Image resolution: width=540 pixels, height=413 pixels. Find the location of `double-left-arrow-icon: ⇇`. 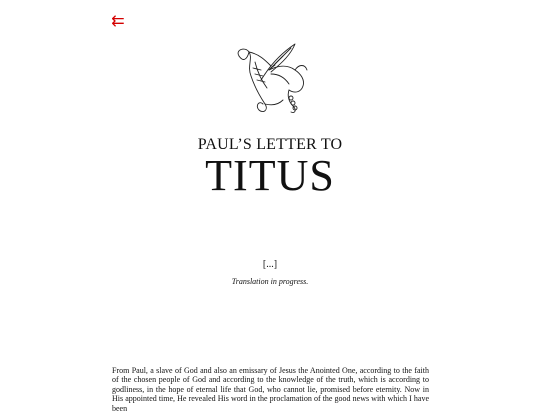

double-left-arrow-icon: ⇇ is located at coordinates (118, 20).